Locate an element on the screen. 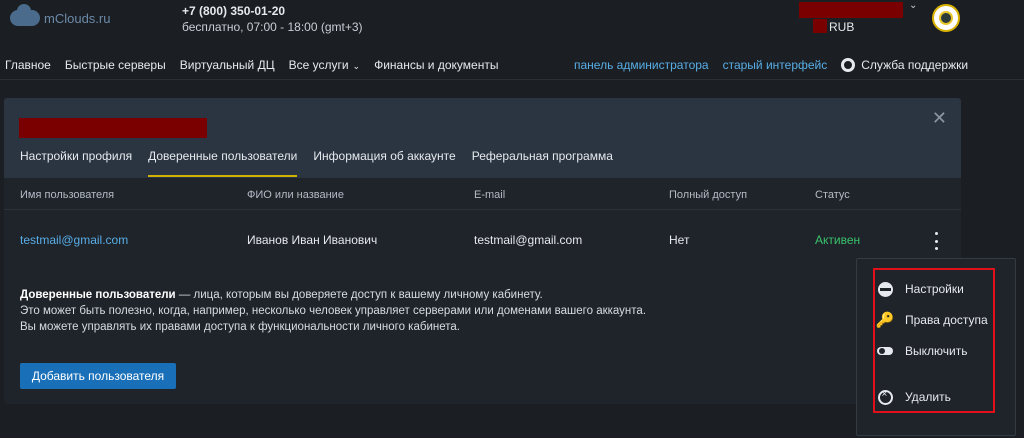 Image resolution: width=1024 pixels, height=438 pixels. nav-item-all-services-label: Все услуги is located at coordinates (318, 65).